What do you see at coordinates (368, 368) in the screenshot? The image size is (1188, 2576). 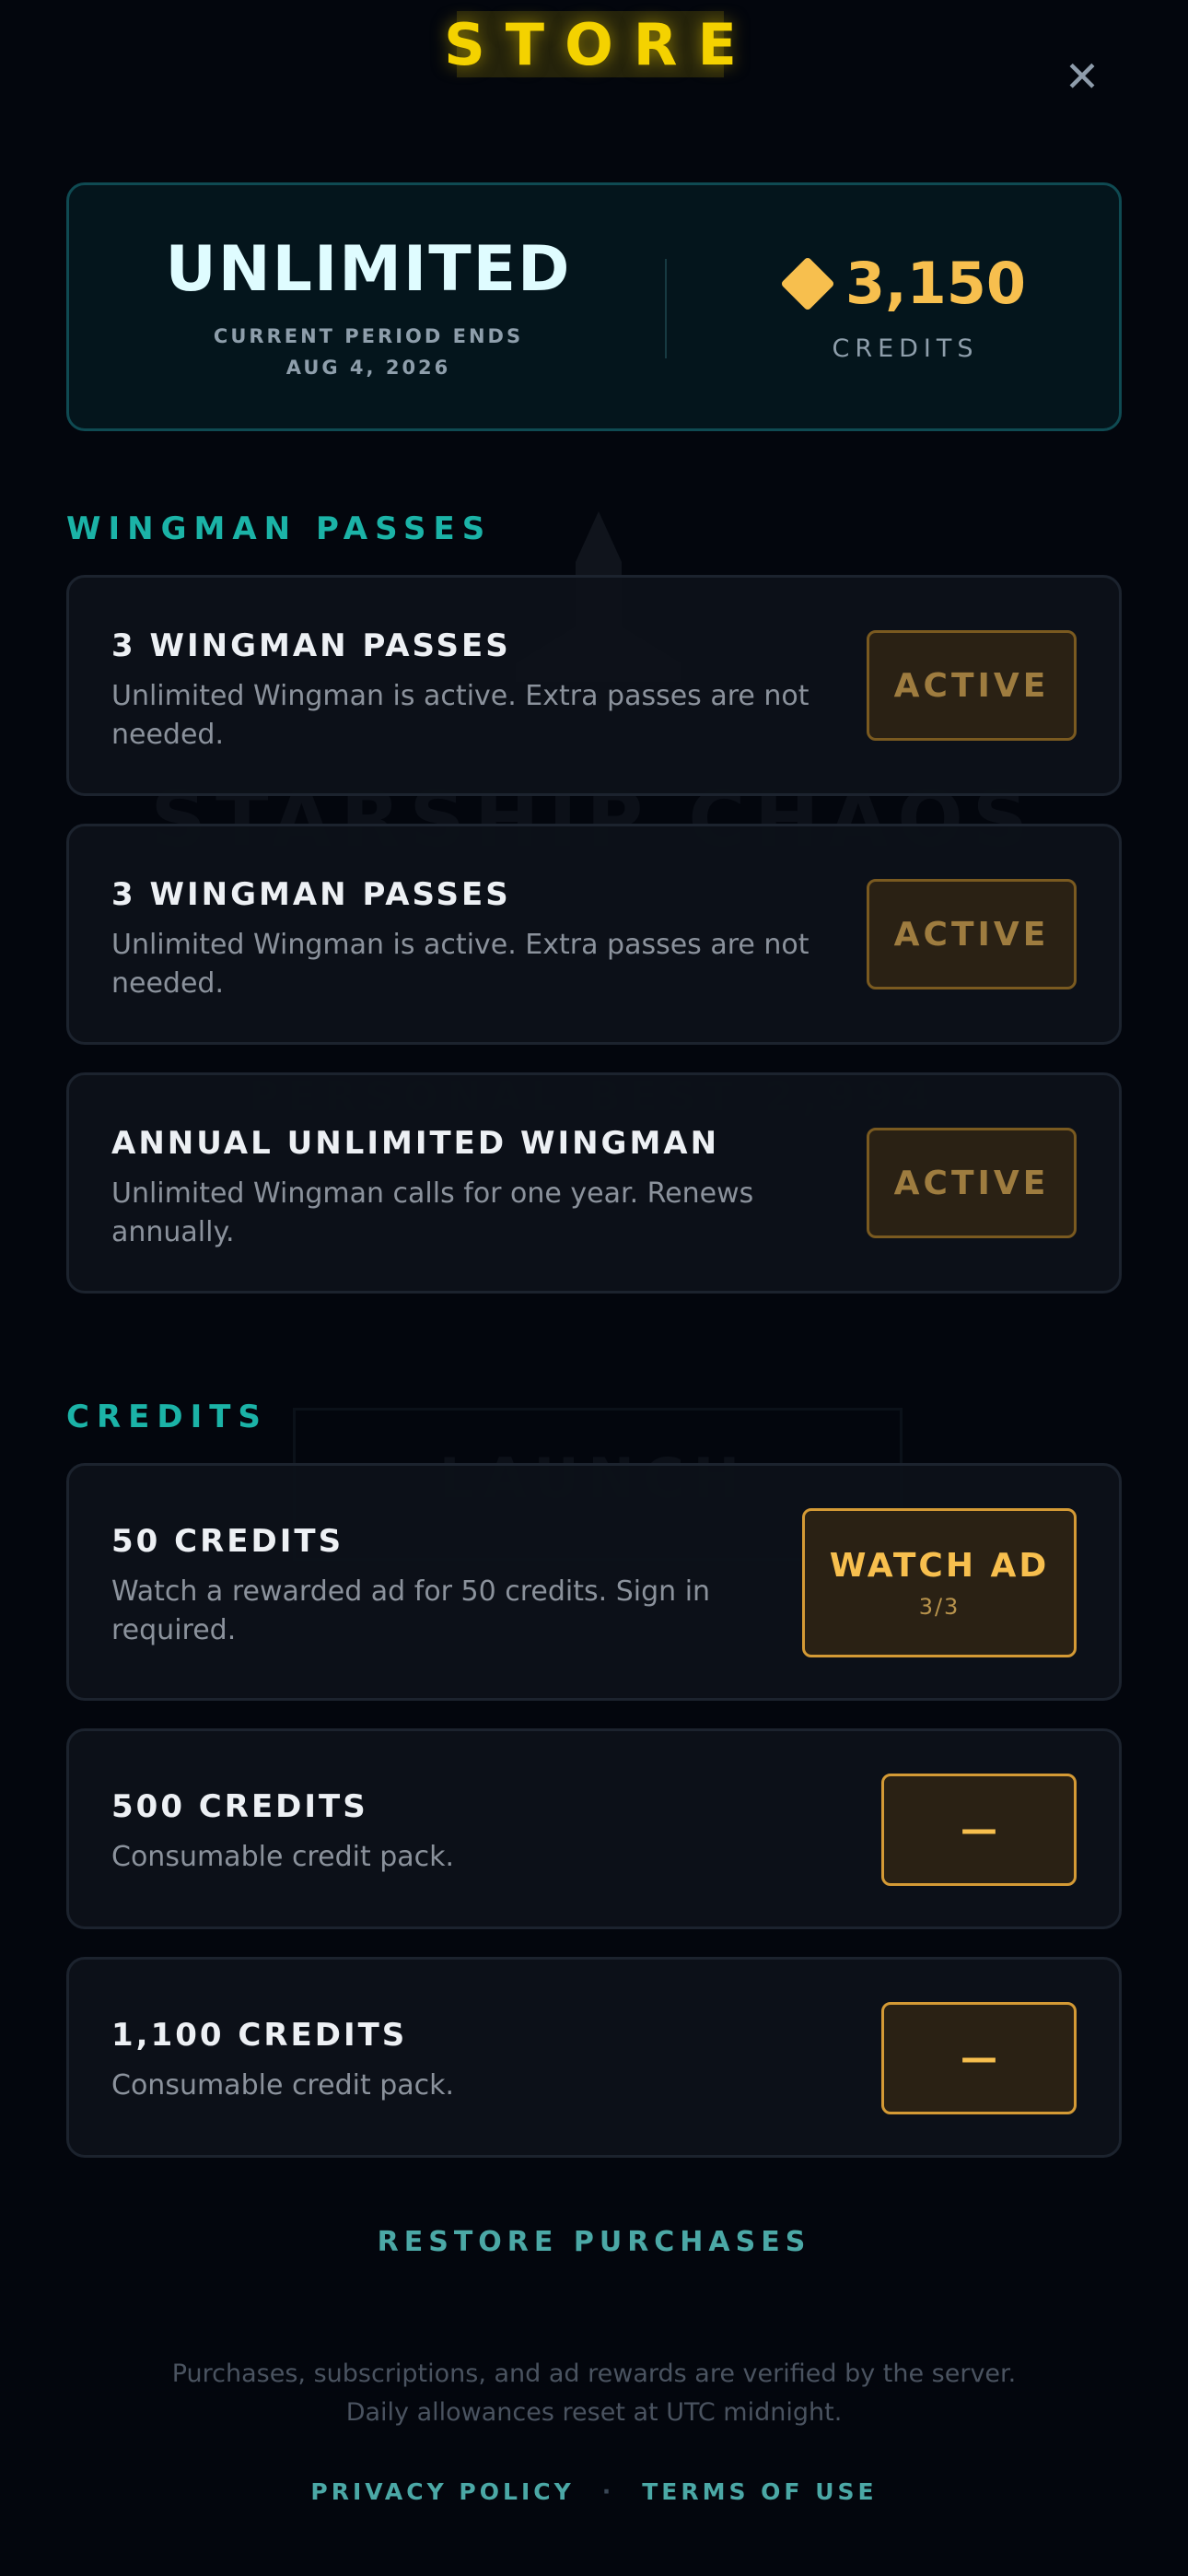 I see `period-end-date: AUG 4, 2026` at bounding box center [368, 368].